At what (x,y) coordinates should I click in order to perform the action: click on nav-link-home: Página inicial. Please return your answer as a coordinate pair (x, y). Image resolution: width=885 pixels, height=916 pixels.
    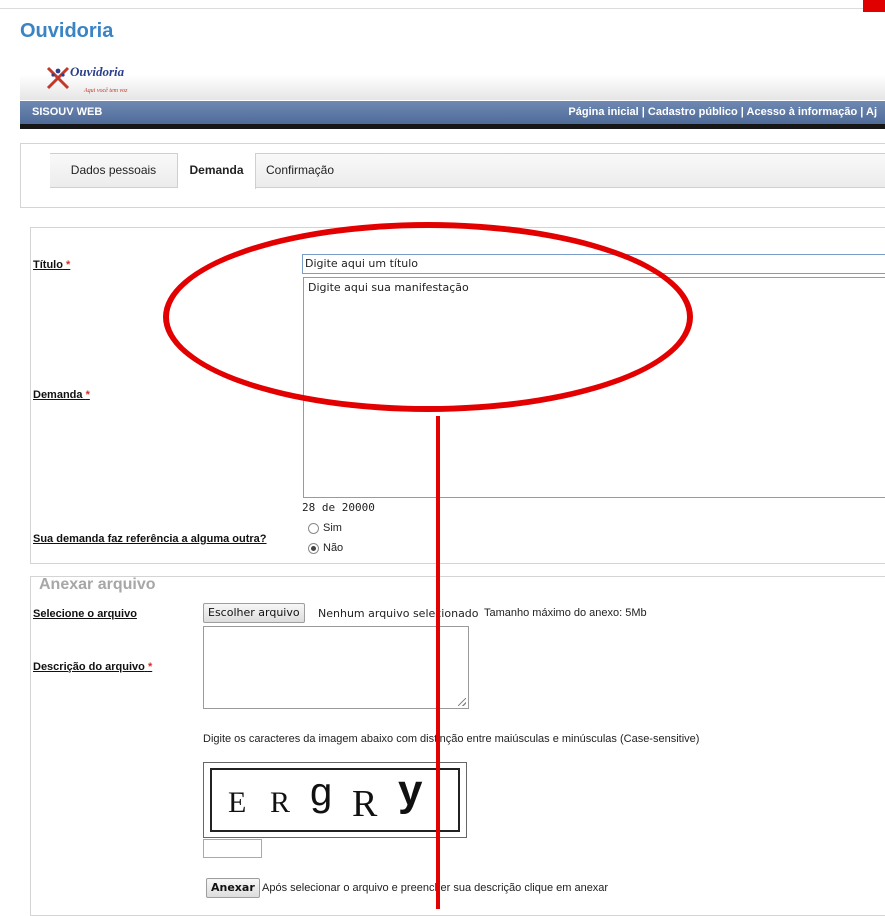
    Looking at the image, I should click on (603, 112).